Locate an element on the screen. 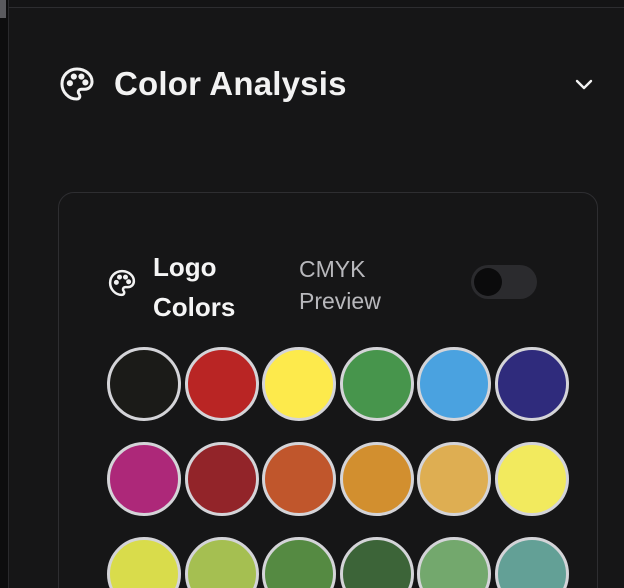 The width and height of the screenshot is (624, 588). toggle-knob is located at coordinates (488, 282).